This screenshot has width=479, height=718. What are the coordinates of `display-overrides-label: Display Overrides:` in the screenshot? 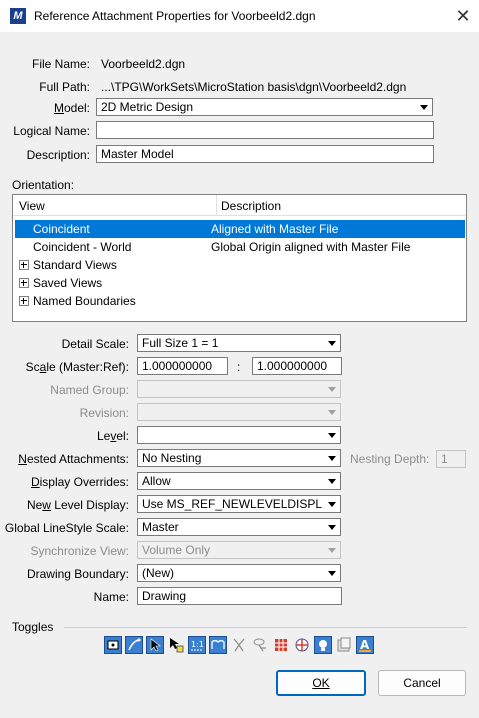 It's located at (79, 482).